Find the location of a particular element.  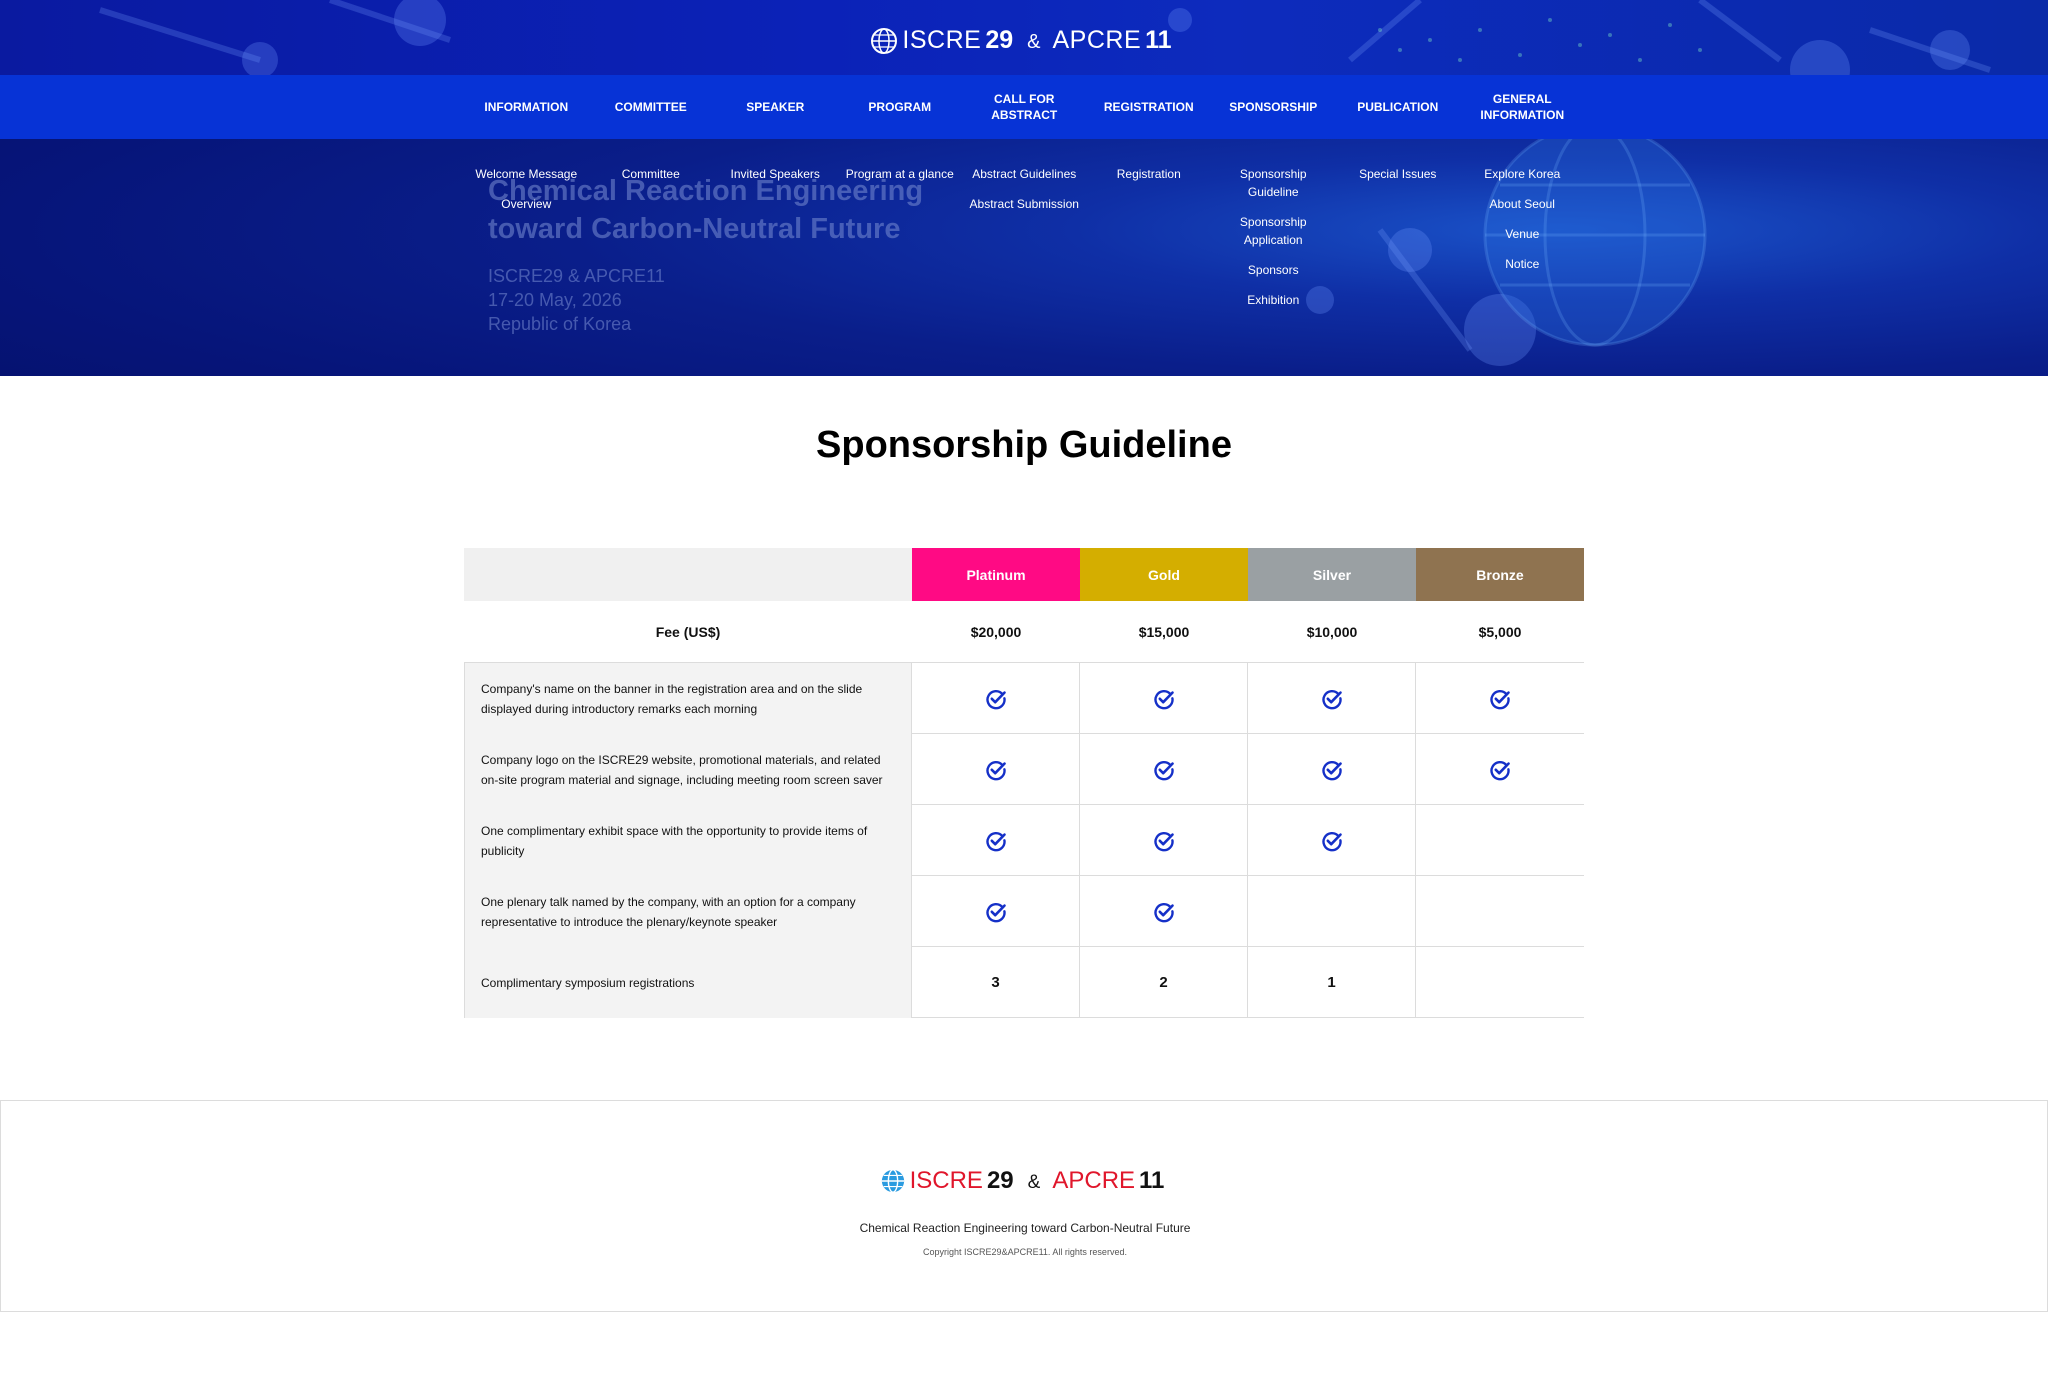

submenu-column: Program at a glance is located at coordinates (900, 243).